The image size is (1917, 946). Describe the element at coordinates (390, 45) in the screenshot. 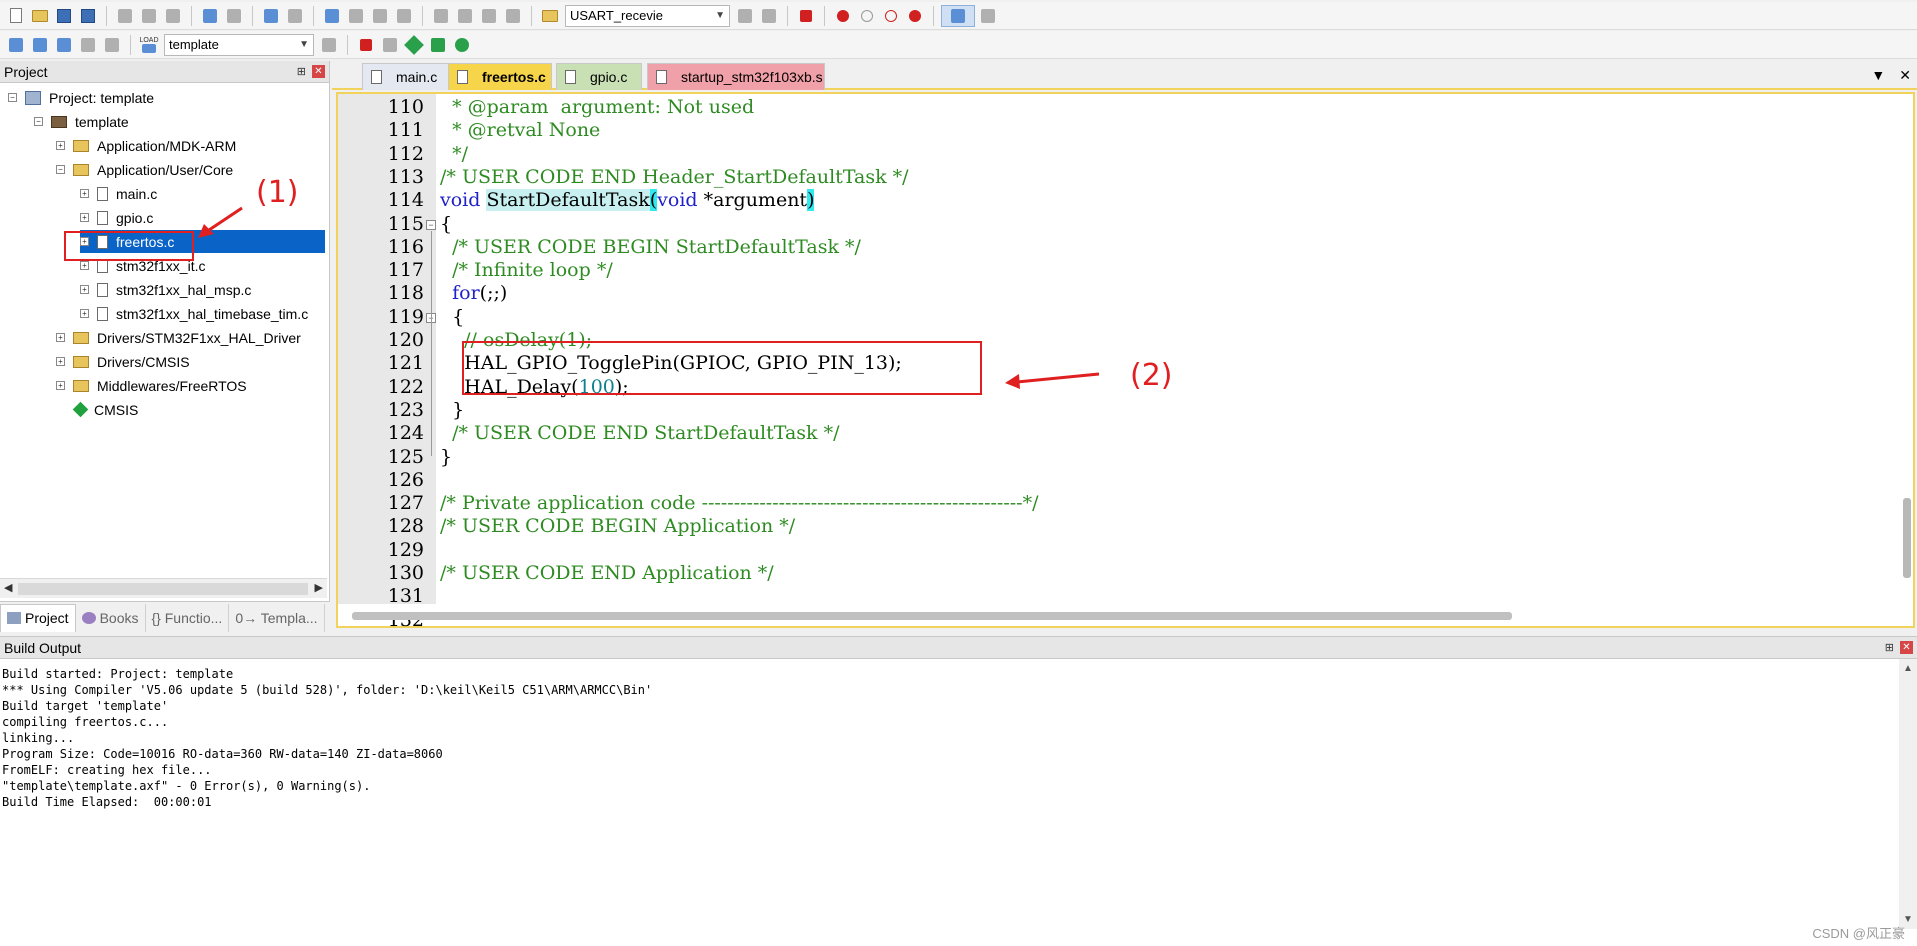

I see `file-extensions-icon` at that location.